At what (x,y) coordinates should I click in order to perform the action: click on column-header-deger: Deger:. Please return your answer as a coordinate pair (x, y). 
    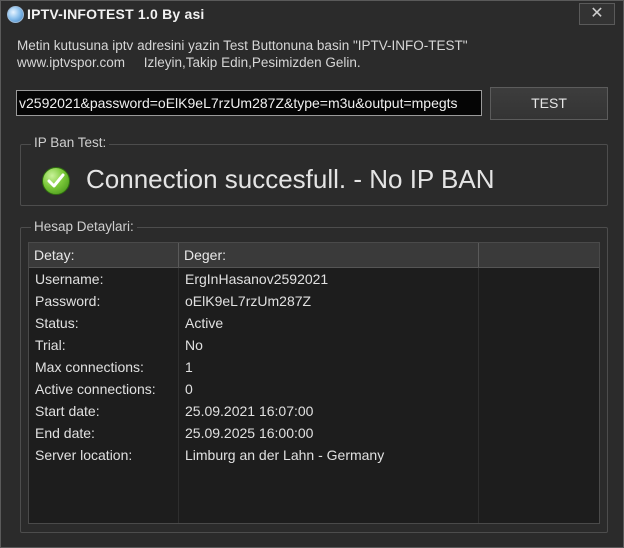
    Looking at the image, I should click on (329, 255).